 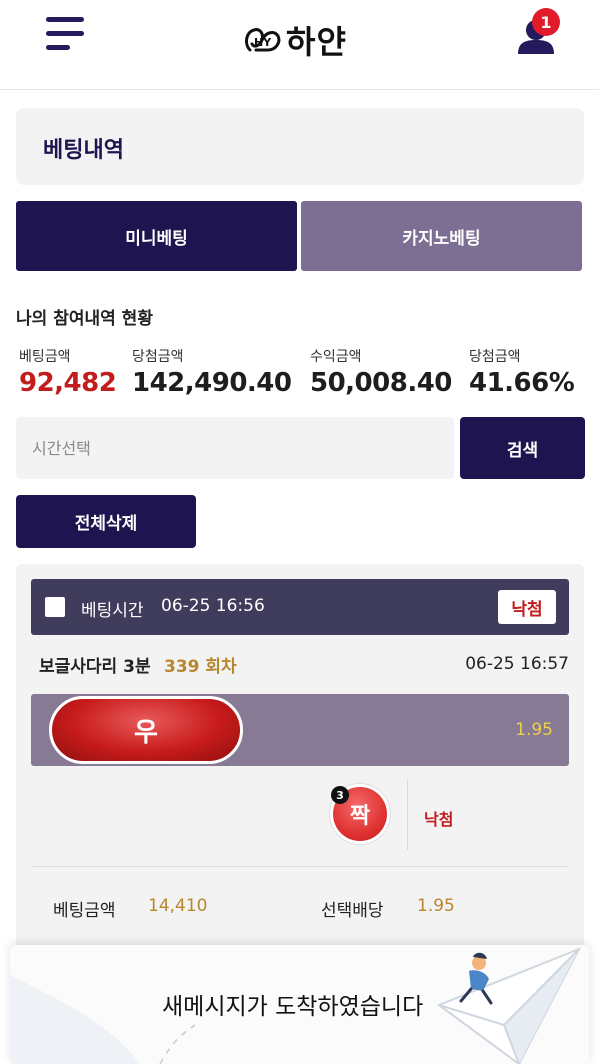 I want to click on user-button: 1, so click(x=537, y=34).